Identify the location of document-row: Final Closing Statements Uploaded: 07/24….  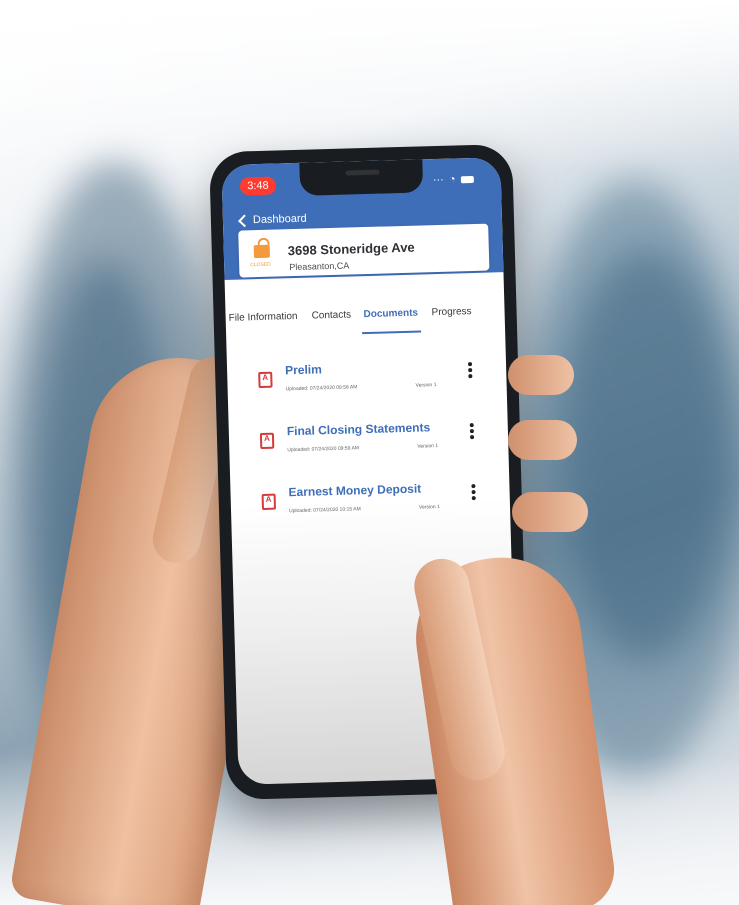
(369, 443).